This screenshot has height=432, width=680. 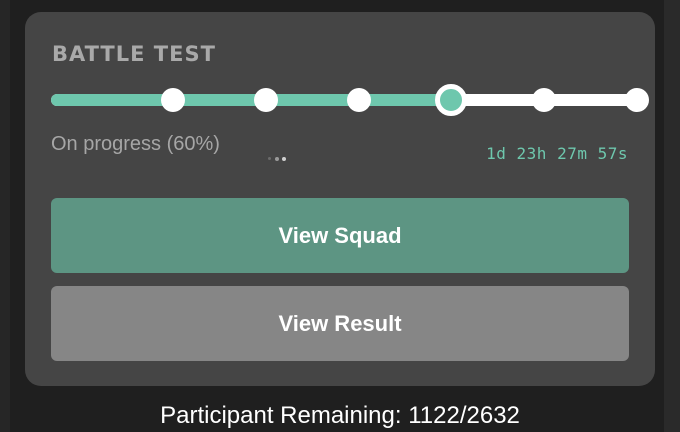 What do you see at coordinates (340, 415) in the screenshot?
I see `participant-remaining-text: Participant Remaining: 1122/2632` at bounding box center [340, 415].